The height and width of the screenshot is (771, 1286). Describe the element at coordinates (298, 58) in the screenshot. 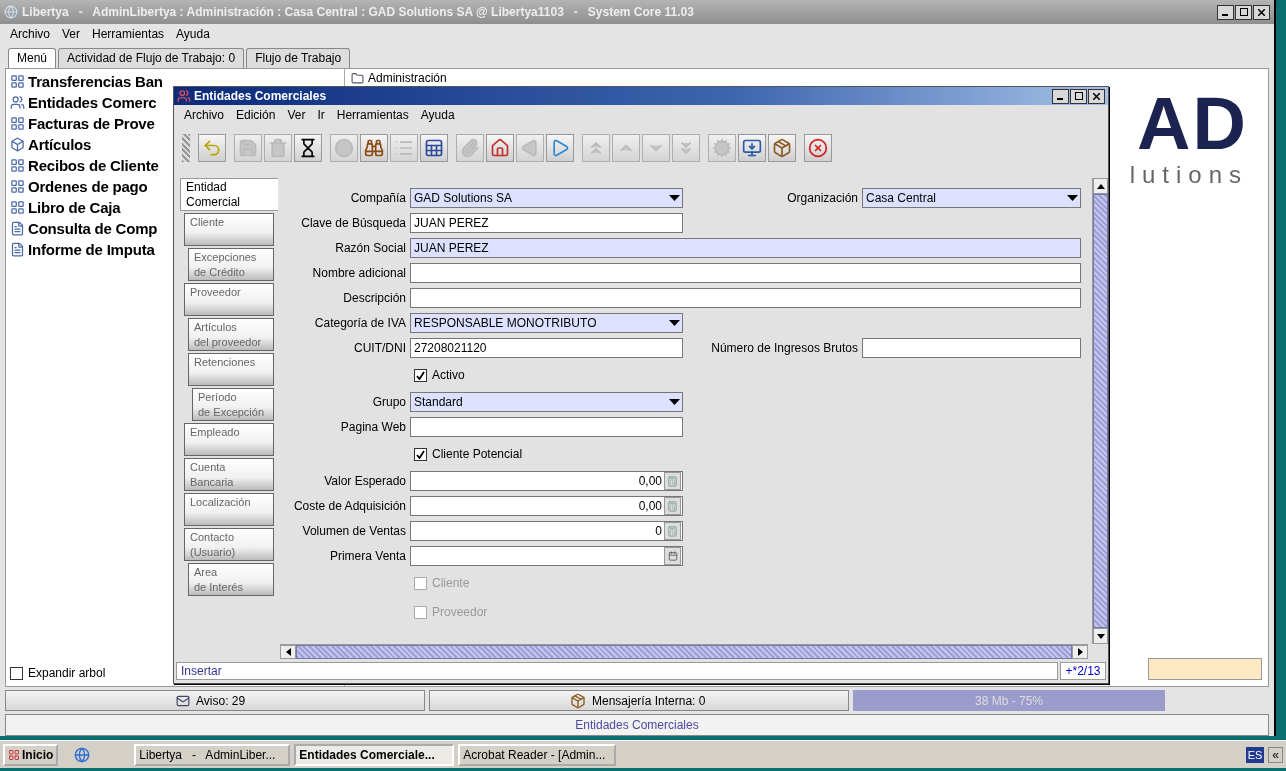

I see `tab: Flujo de Trabajo` at that location.